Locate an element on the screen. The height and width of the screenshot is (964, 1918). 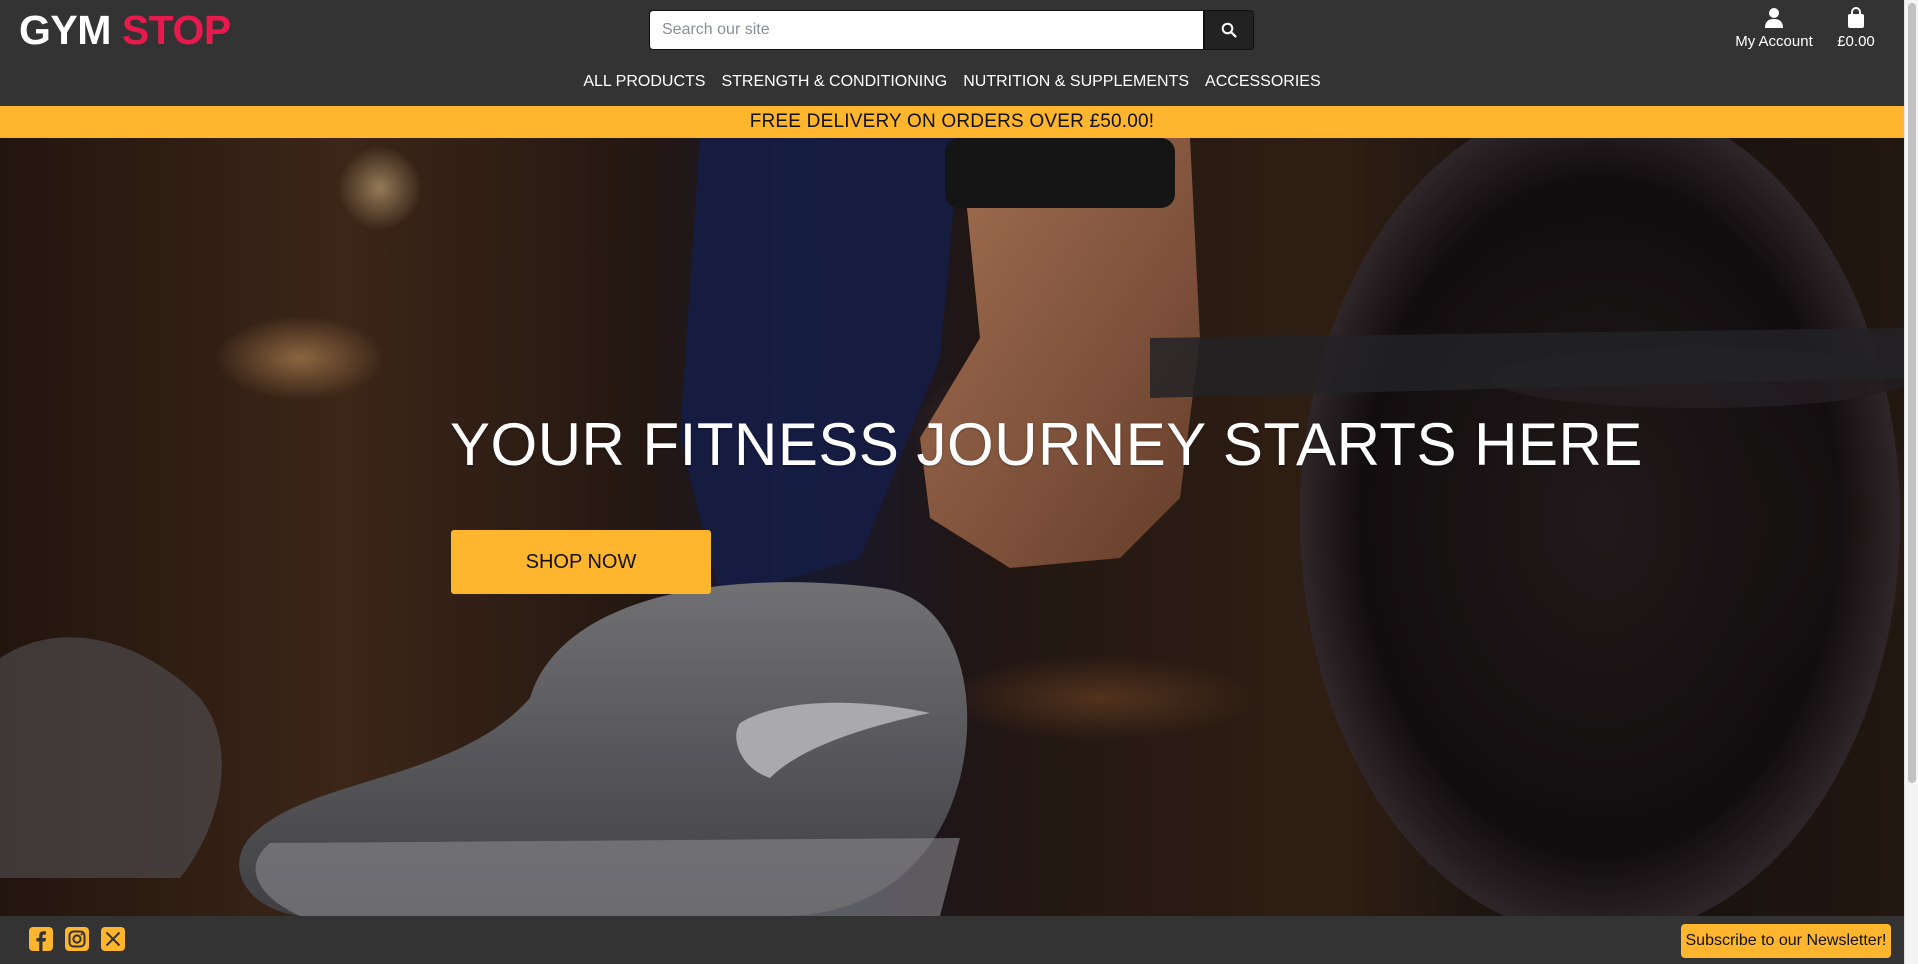
delivery-banner-text: FREE DELIVERY ON ORDERS OVER £50.00! is located at coordinates (952, 121).